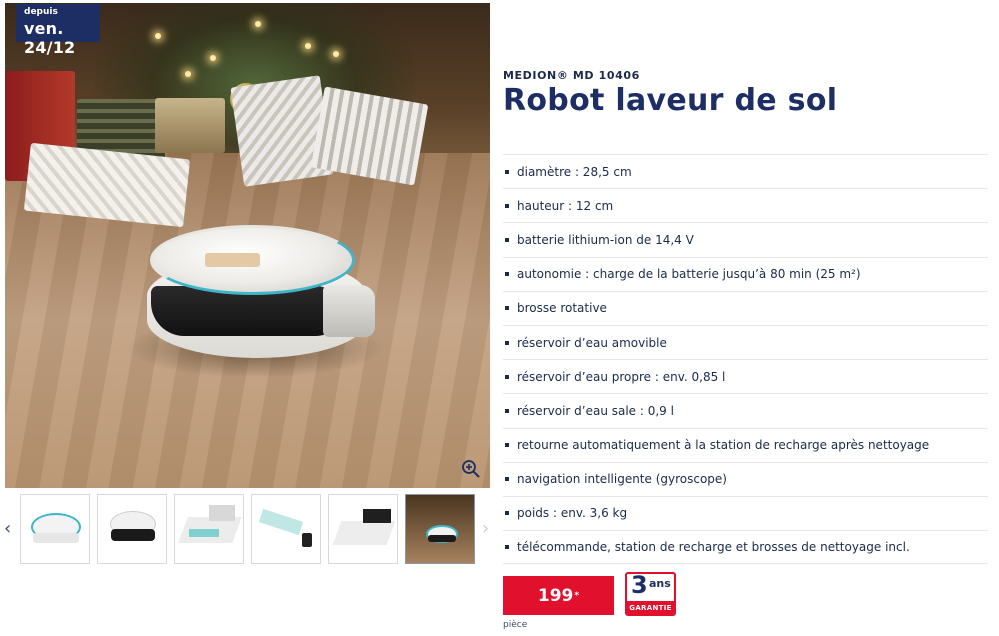  I want to click on spec-text: batterie lithium-ion de 14,4 V, so click(605, 239).